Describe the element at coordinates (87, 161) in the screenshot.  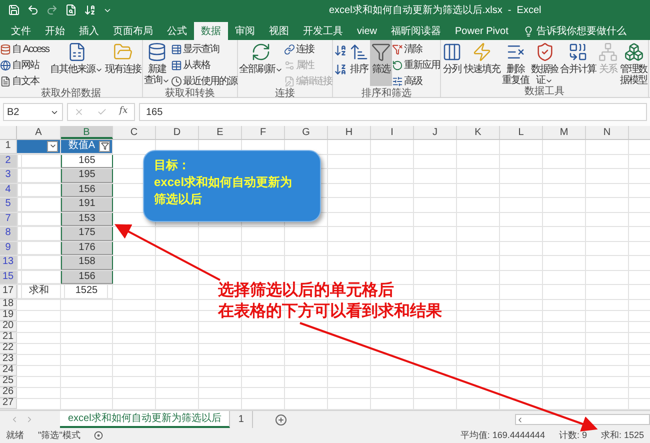
I see `table-cell: 165` at that location.